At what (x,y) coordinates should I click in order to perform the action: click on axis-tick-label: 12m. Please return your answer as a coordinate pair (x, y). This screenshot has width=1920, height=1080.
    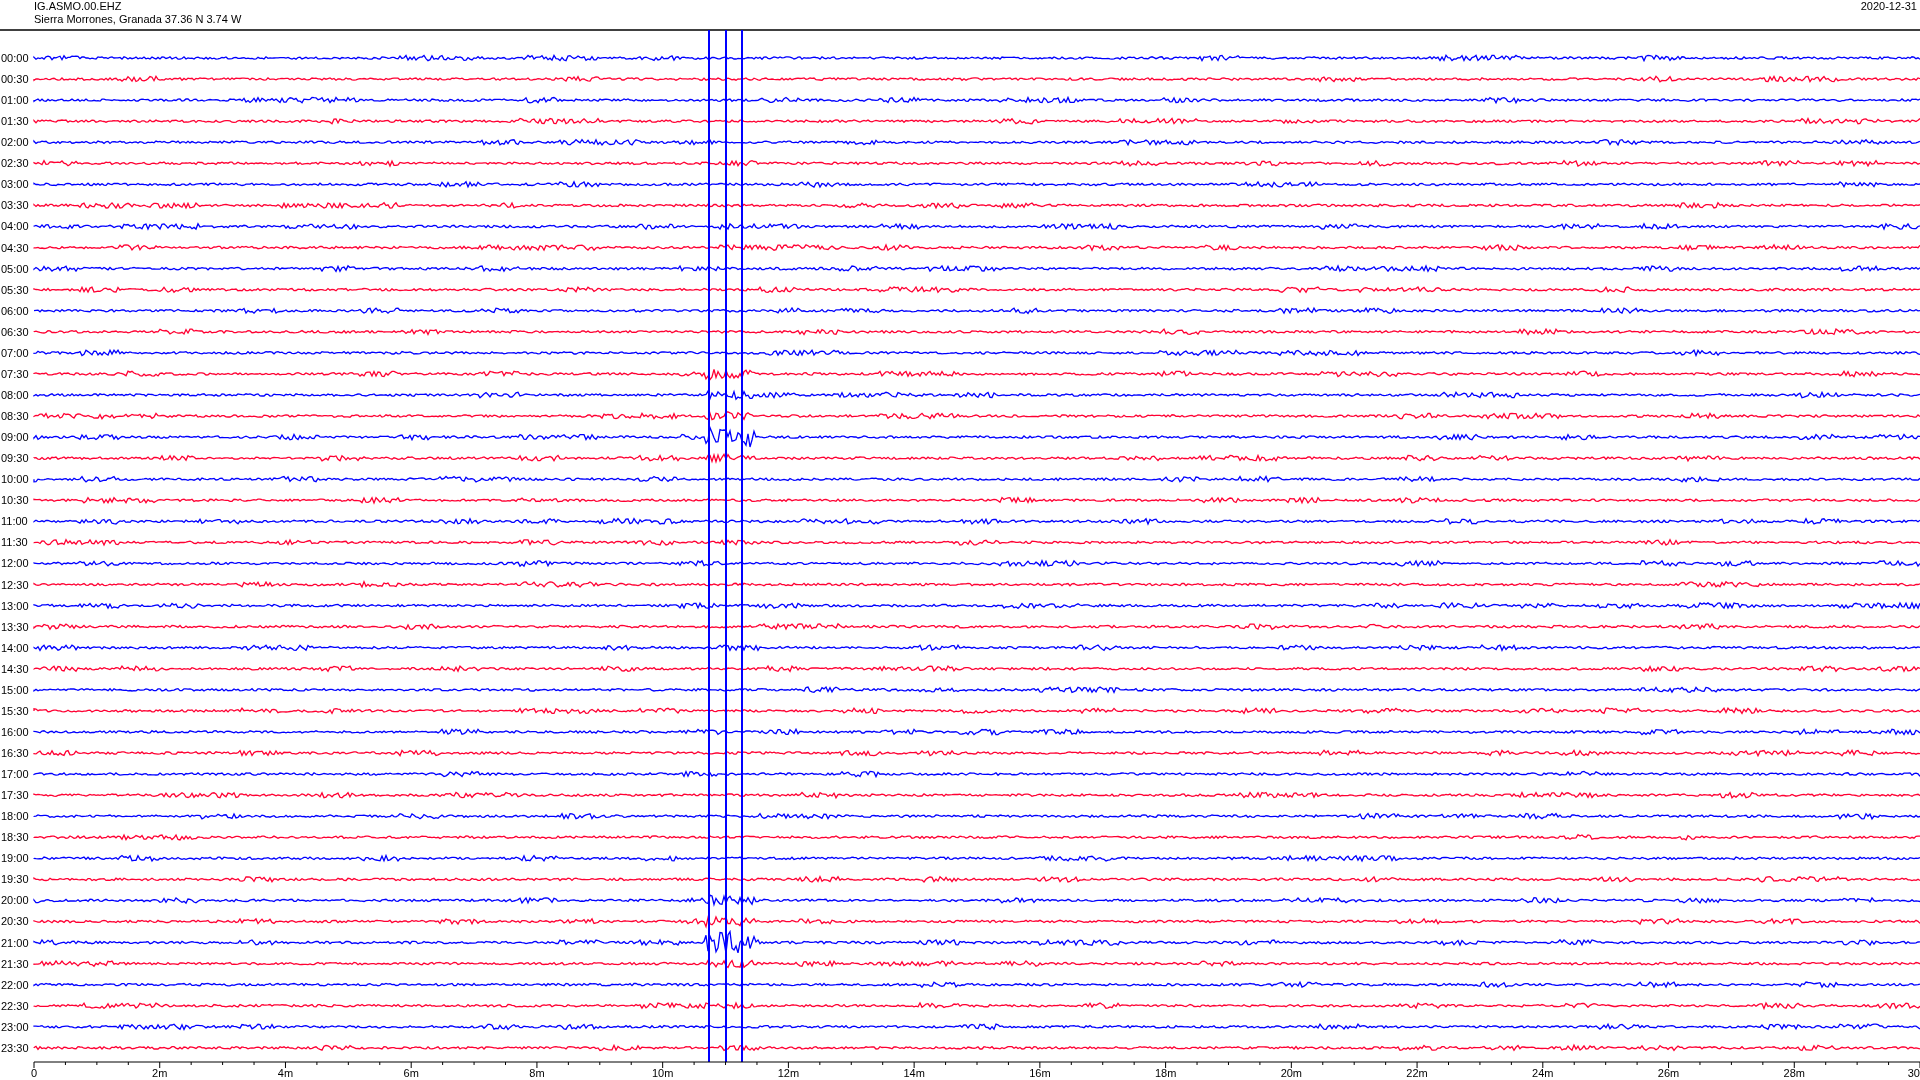
    Looking at the image, I should click on (788, 1073).